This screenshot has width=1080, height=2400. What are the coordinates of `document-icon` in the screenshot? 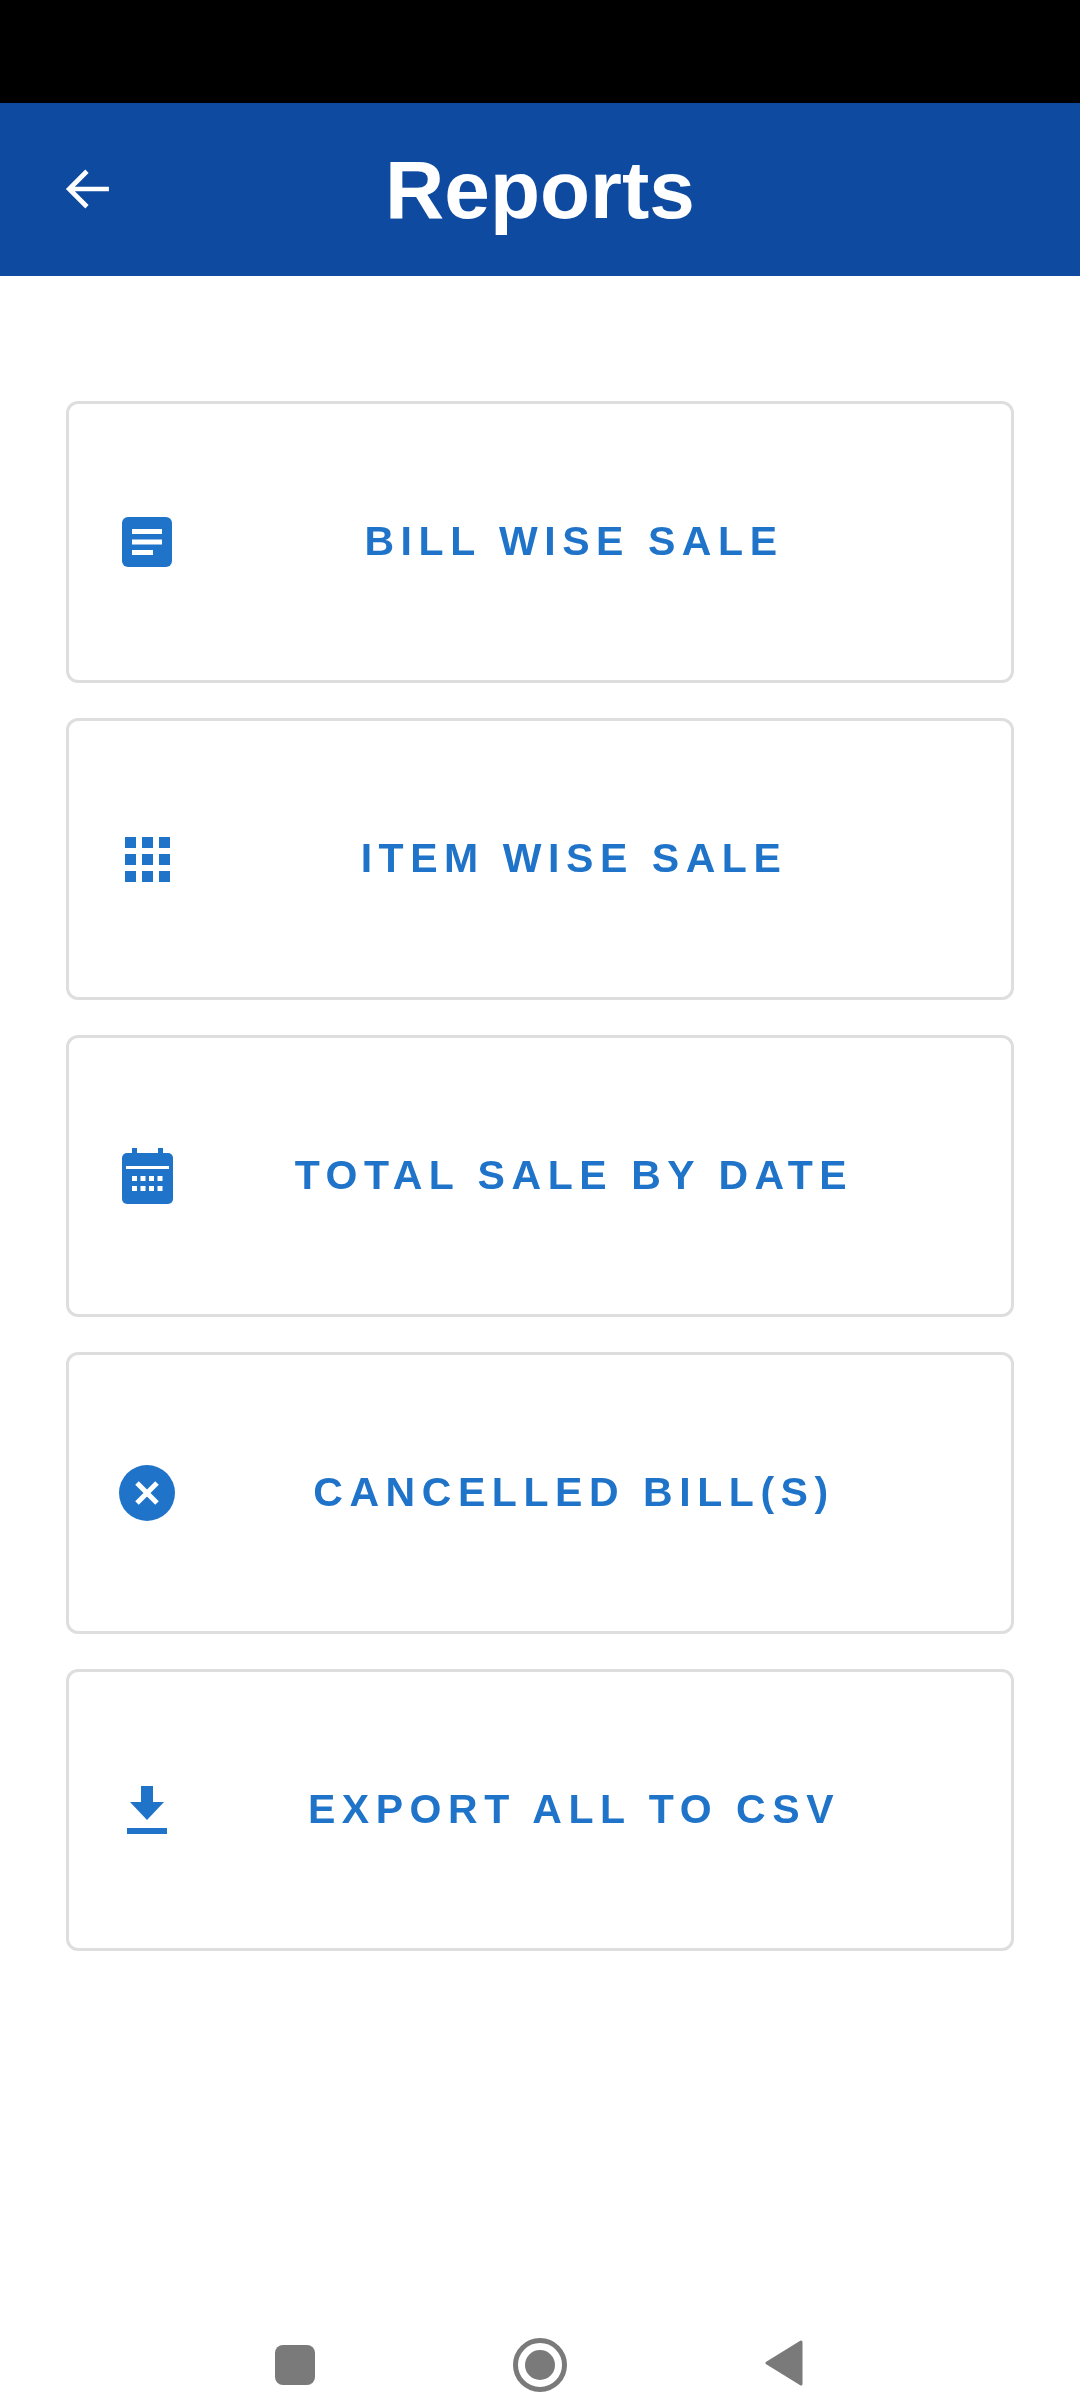 It's located at (147, 542).